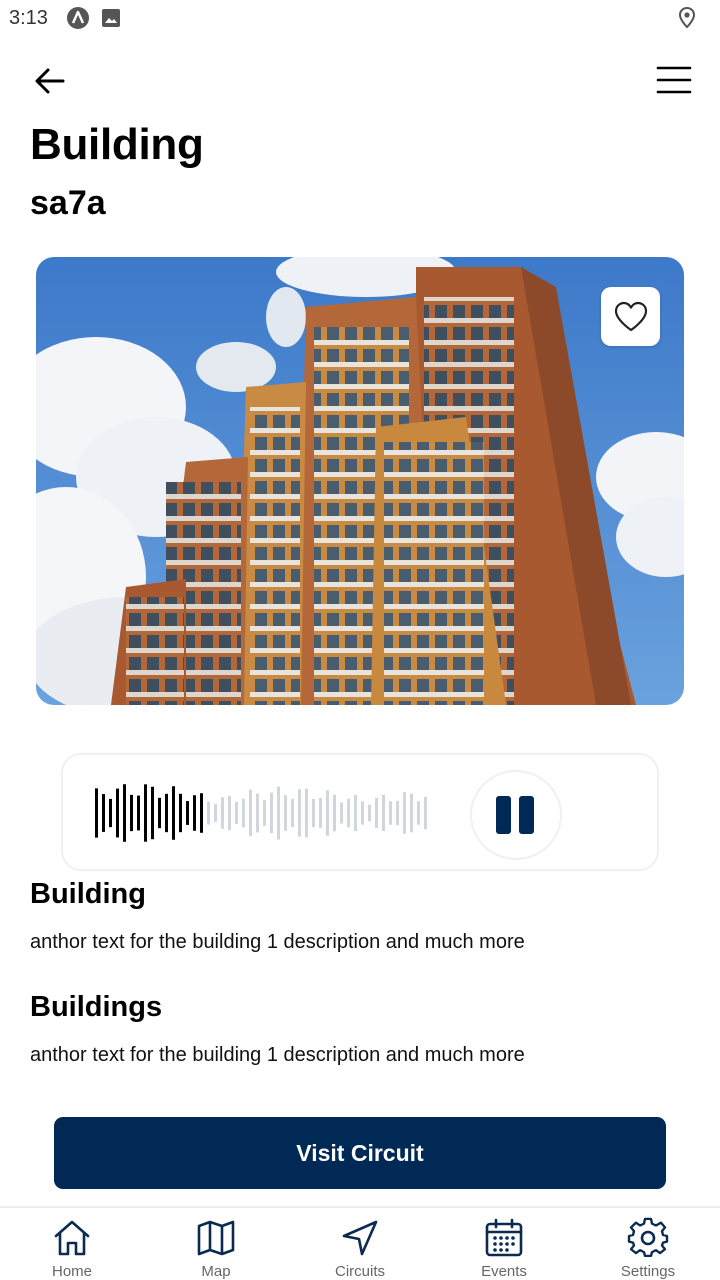  Describe the element at coordinates (216, 1238) in the screenshot. I see `map-icon` at that location.